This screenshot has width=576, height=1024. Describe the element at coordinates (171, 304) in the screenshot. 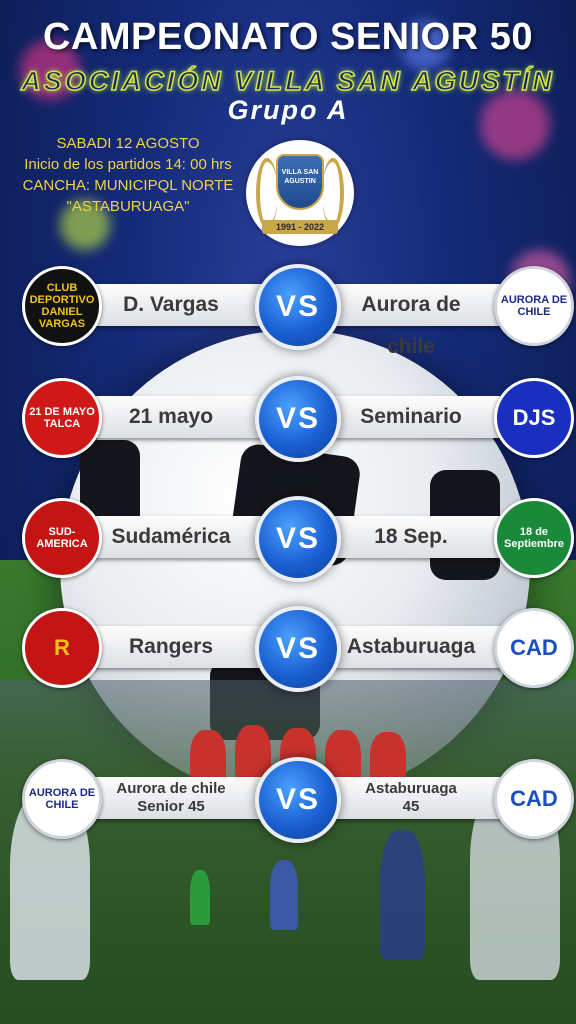

I see `home-team-name: D. Vargas` at that location.